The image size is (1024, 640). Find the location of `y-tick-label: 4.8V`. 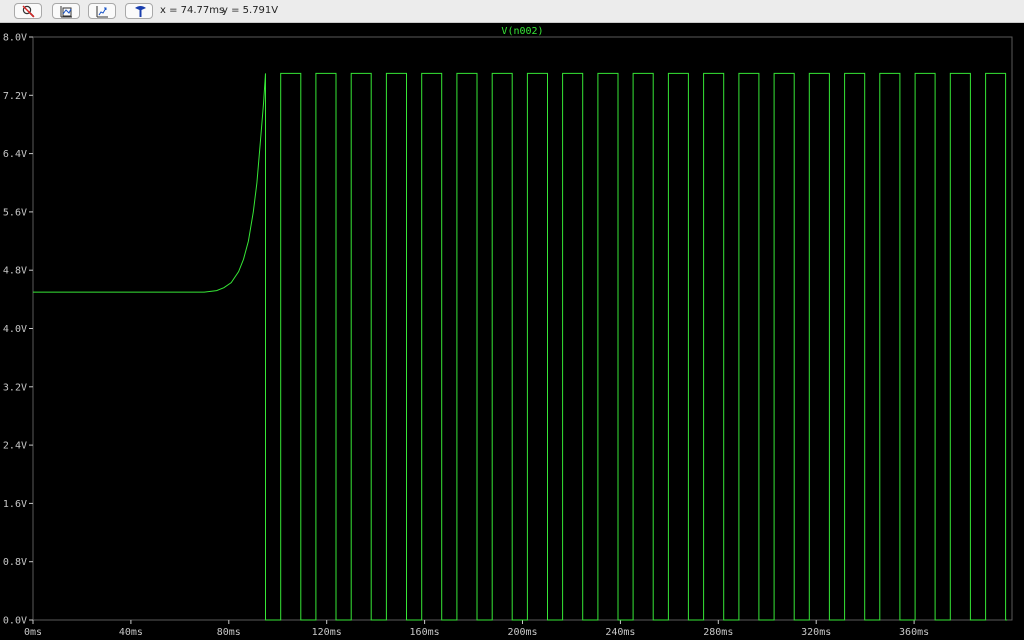

y-tick-label: 4.8V is located at coordinates (15, 271).